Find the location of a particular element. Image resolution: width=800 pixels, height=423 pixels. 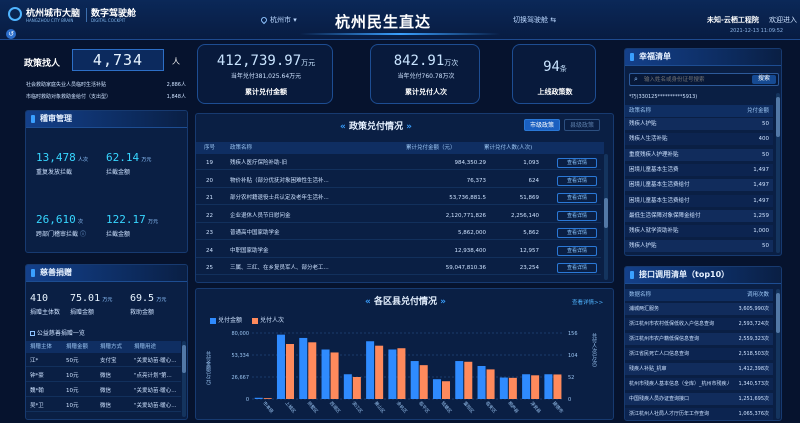

city-selector: 杭州市 ▾ is located at coordinates (283, 20).